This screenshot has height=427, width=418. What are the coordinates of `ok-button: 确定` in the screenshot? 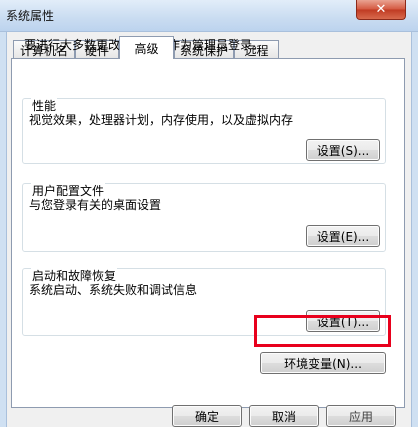 It's located at (207, 416).